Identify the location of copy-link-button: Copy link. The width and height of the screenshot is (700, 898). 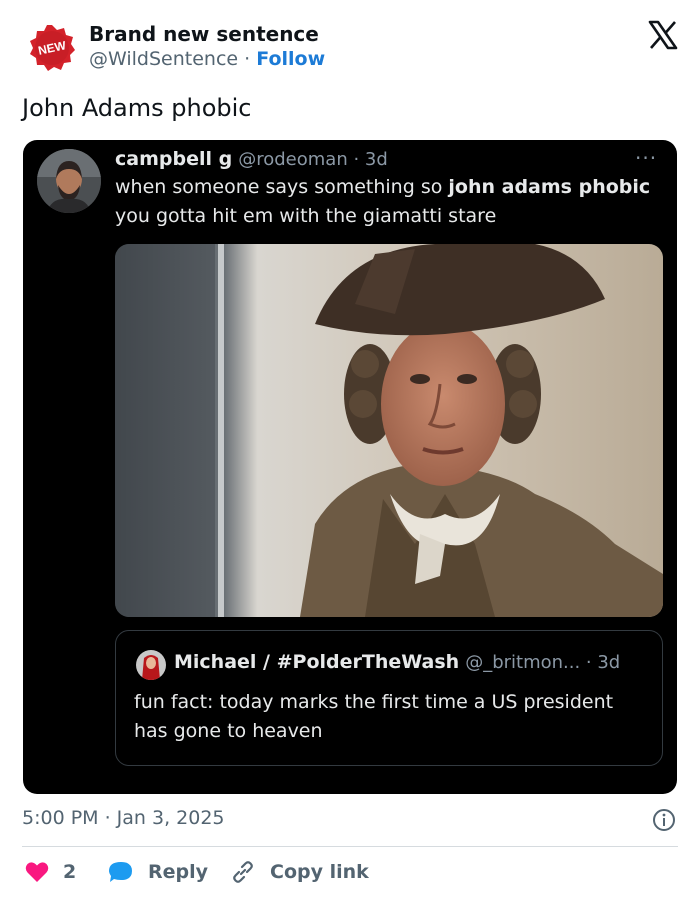
(299, 872).